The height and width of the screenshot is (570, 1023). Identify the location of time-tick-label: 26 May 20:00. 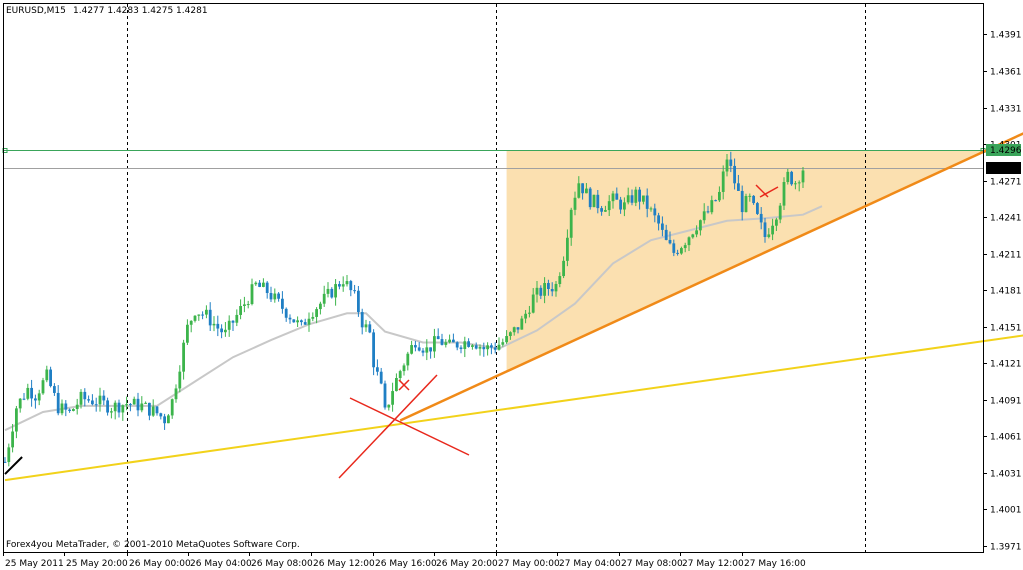
(467, 564).